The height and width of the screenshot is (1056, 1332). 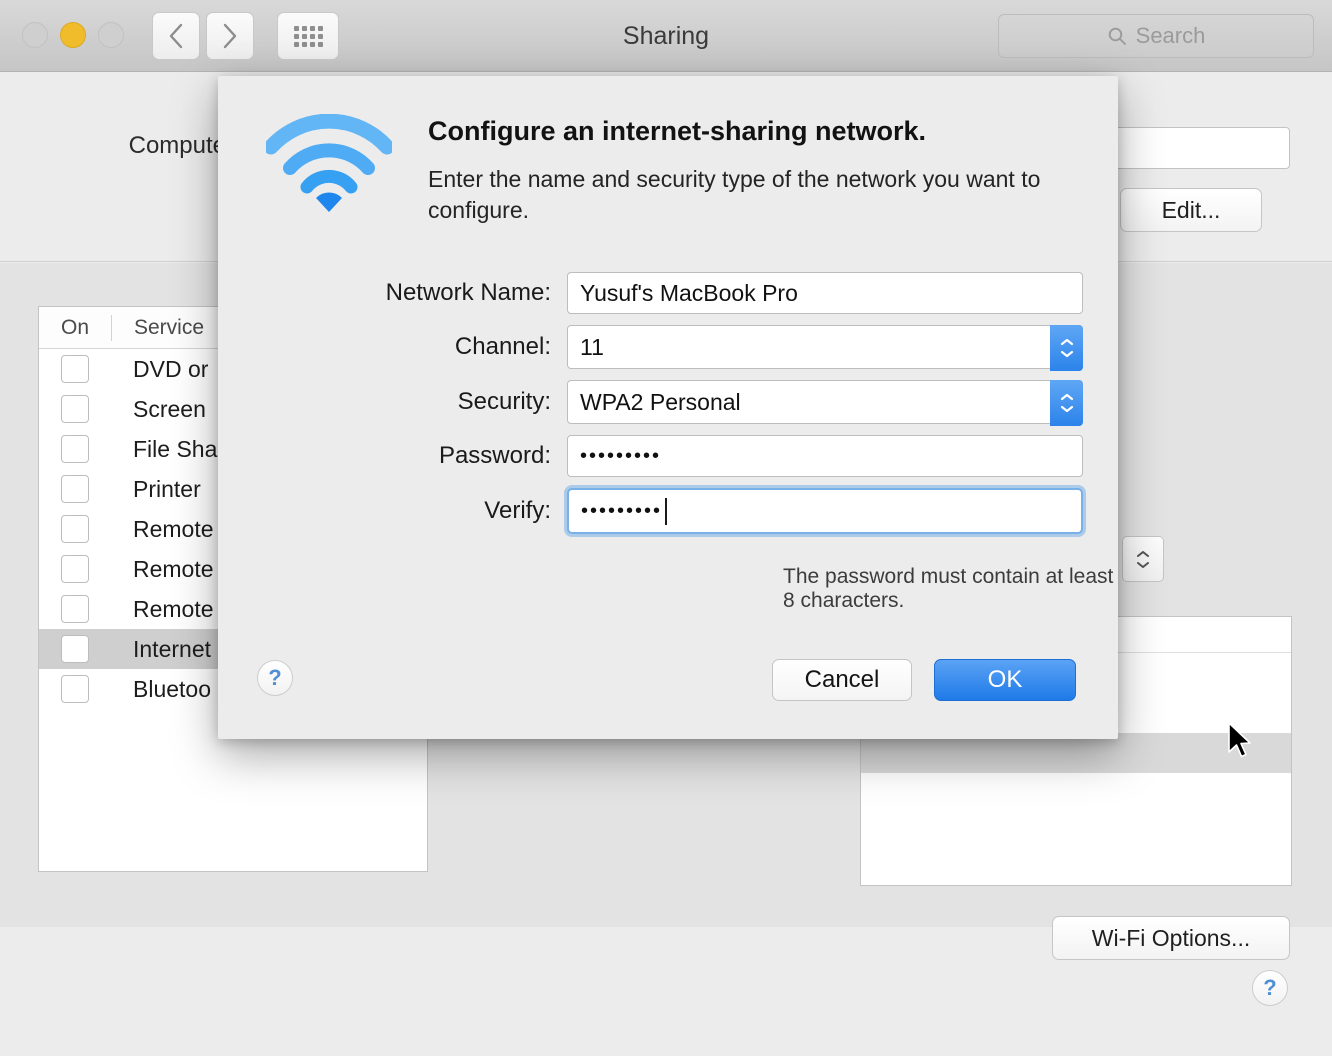 What do you see at coordinates (1239, 740) in the screenshot?
I see `mouse-cursor` at bounding box center [1239, 740].